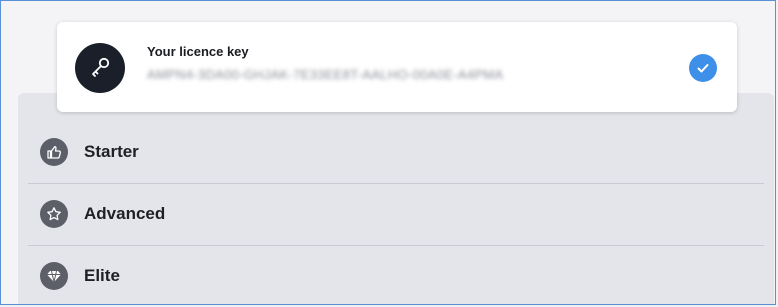 Image resolution: width=778 pixels, height=307 pixels. What do you see at coordinates (54, 276) in the screenshot?
I see `diamond-icon` at bounding box center [54, 276].